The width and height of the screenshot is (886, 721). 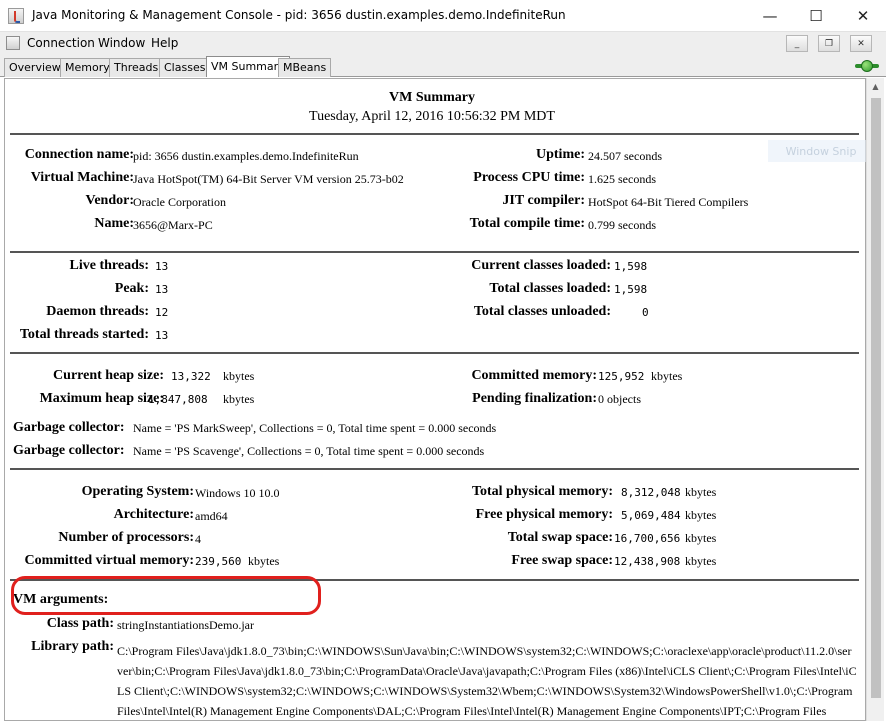 I want to click on free-swap-value: 12,438,908, so click(x=647, y=561).